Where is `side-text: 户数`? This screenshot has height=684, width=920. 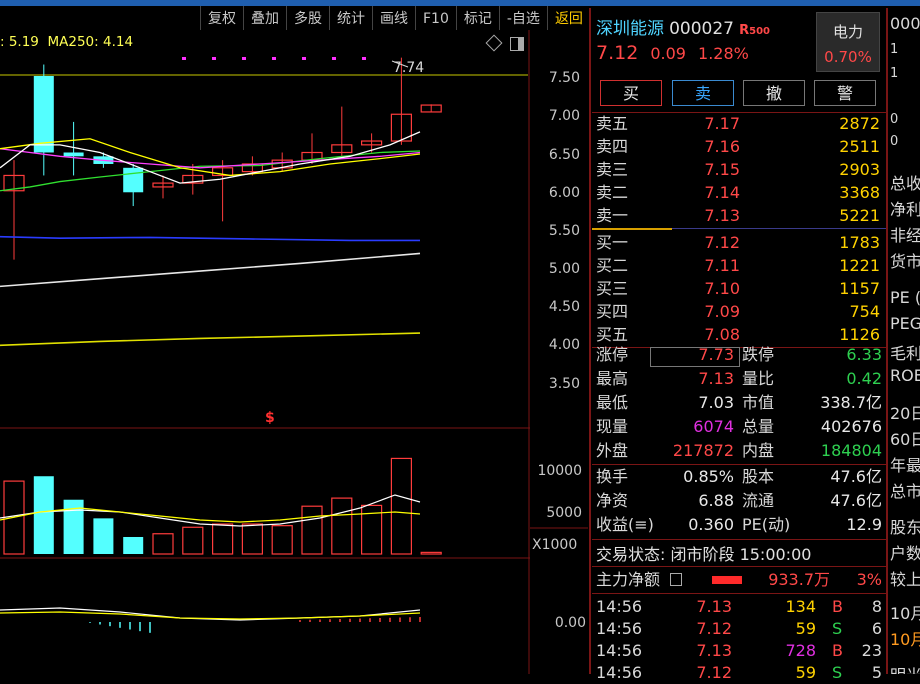 side-text: 户数 is located at coordinates (905, 553).